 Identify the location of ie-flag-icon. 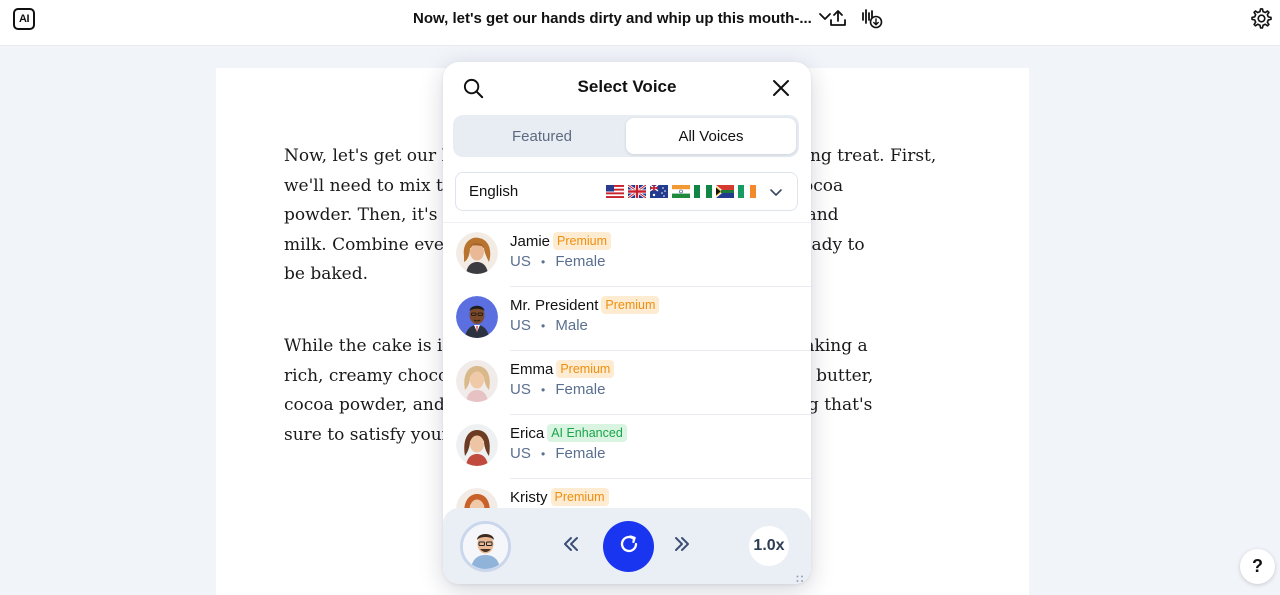
(747, 191).